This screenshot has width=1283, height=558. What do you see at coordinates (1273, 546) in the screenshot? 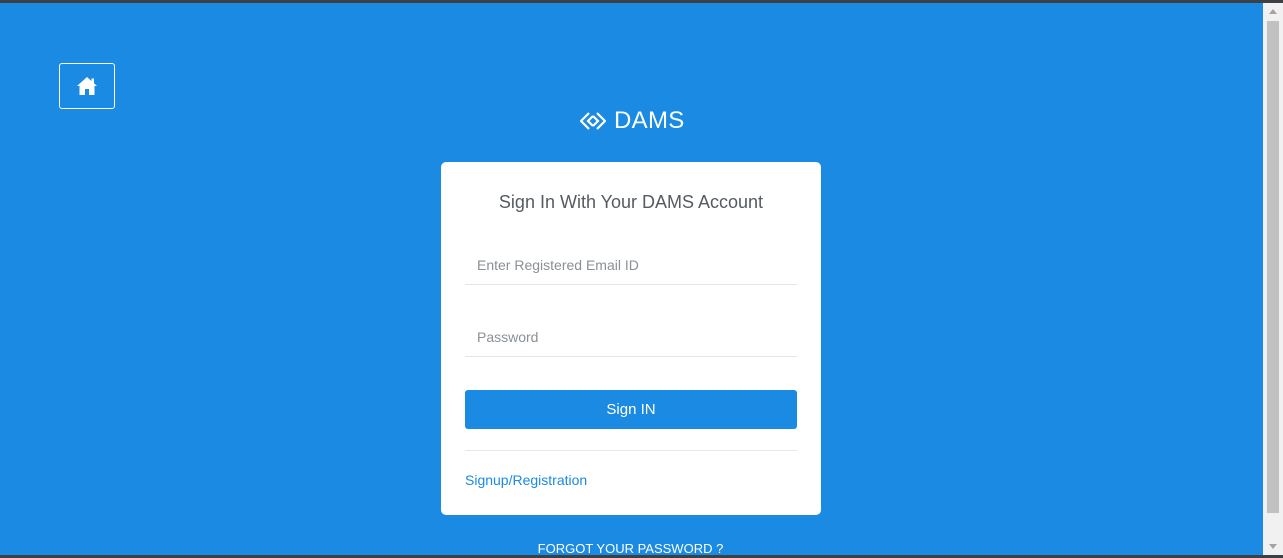
I see `scroll-down-icon` at bounding box center [1273, 546].